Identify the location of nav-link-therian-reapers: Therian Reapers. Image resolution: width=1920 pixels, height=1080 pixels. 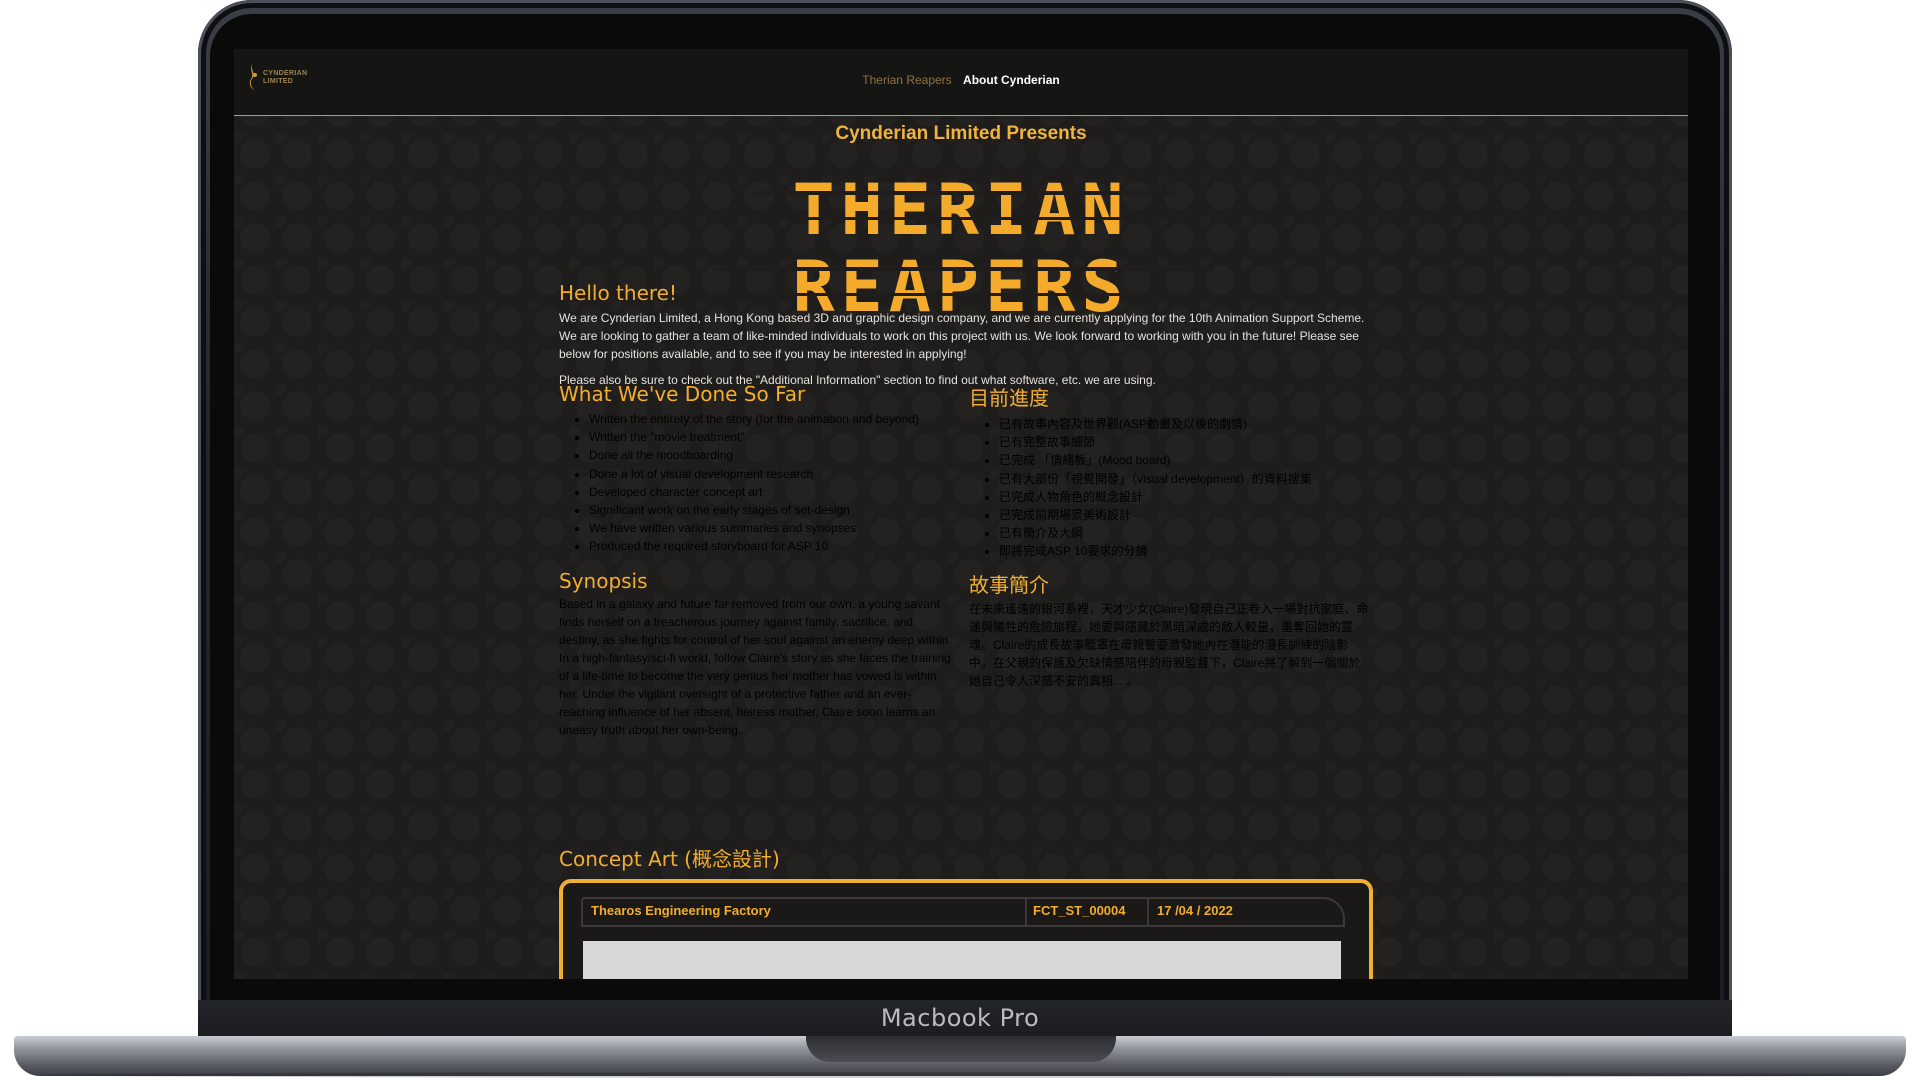
(906, 80).